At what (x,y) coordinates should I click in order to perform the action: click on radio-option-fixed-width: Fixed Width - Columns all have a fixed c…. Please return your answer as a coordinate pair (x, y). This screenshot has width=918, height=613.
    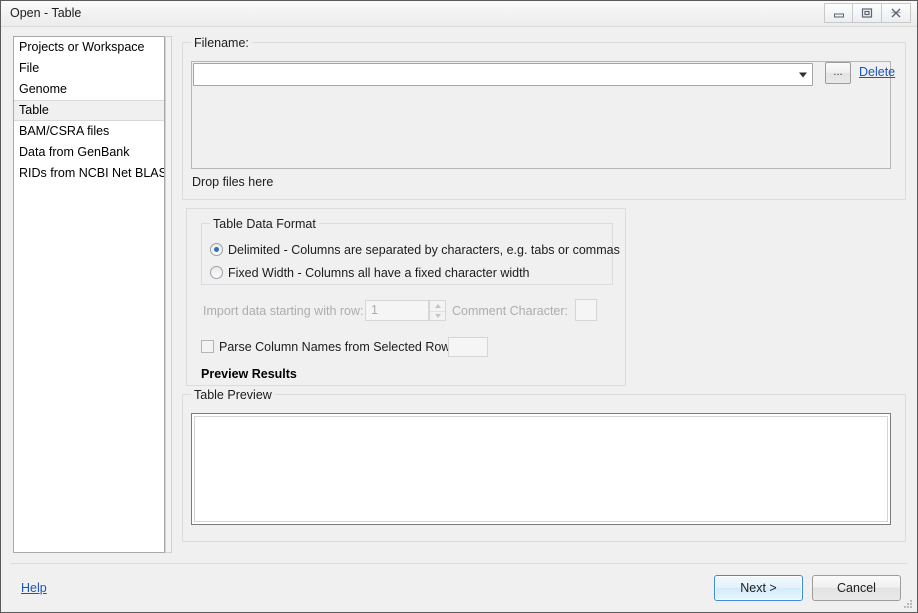
    Looking at the image, I should click on (370, 273).